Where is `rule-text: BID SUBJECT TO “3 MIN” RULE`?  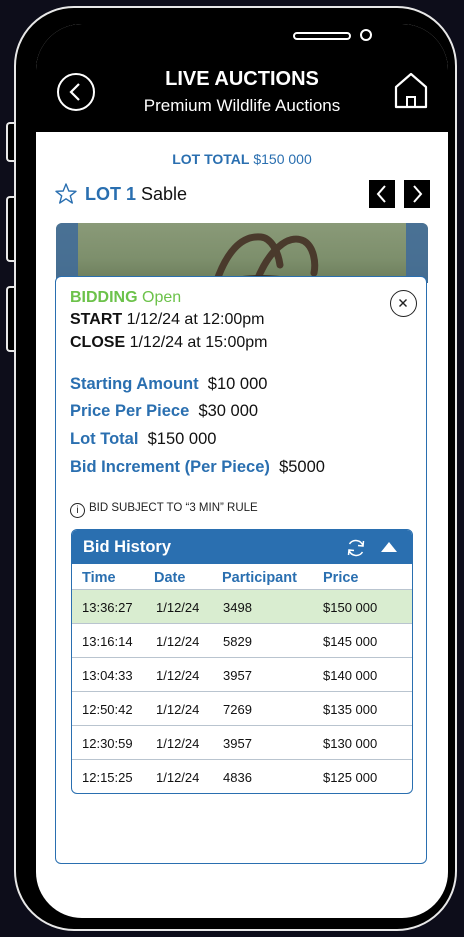
rule-text: BID SUBJECT TO “3 MIN” RULE is located at coordinates (173, 508).